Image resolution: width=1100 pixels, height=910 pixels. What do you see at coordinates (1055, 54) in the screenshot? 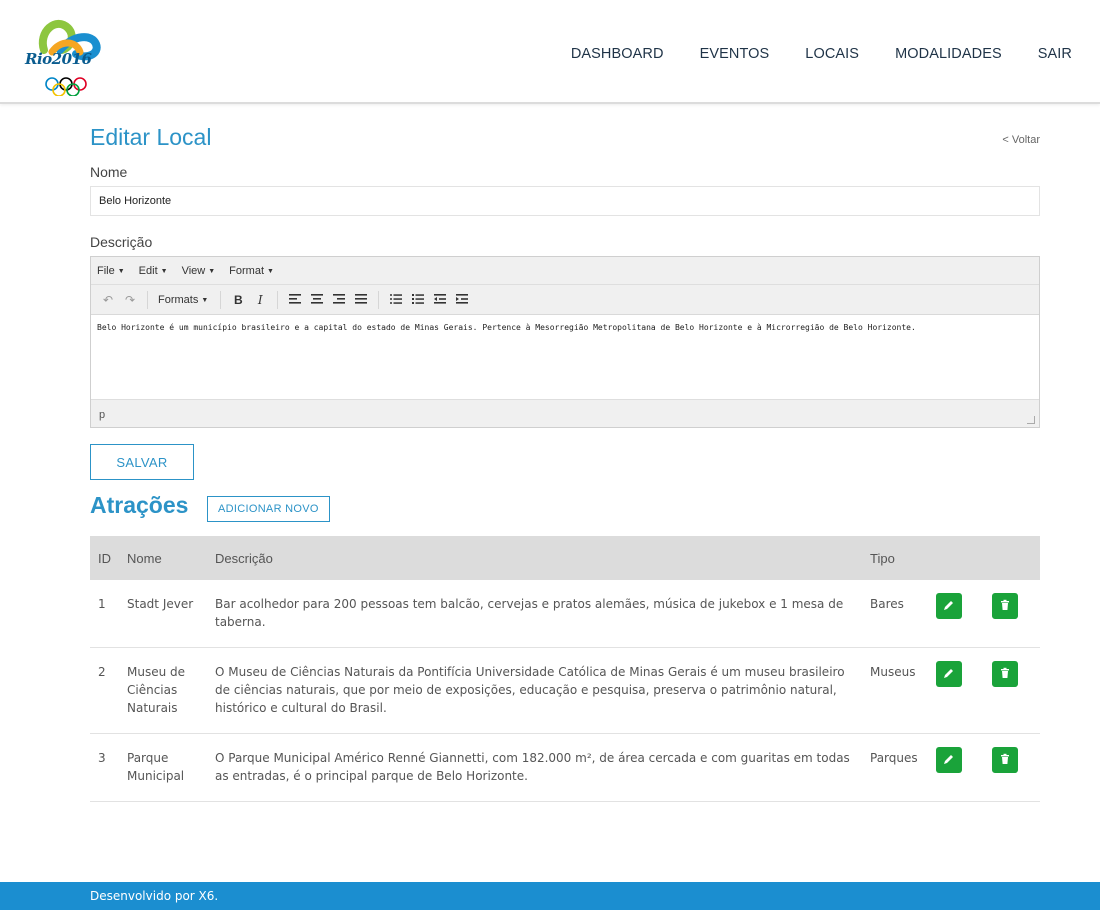
I see `nav-sair: SAIR` at bounding box center [1055, 54].